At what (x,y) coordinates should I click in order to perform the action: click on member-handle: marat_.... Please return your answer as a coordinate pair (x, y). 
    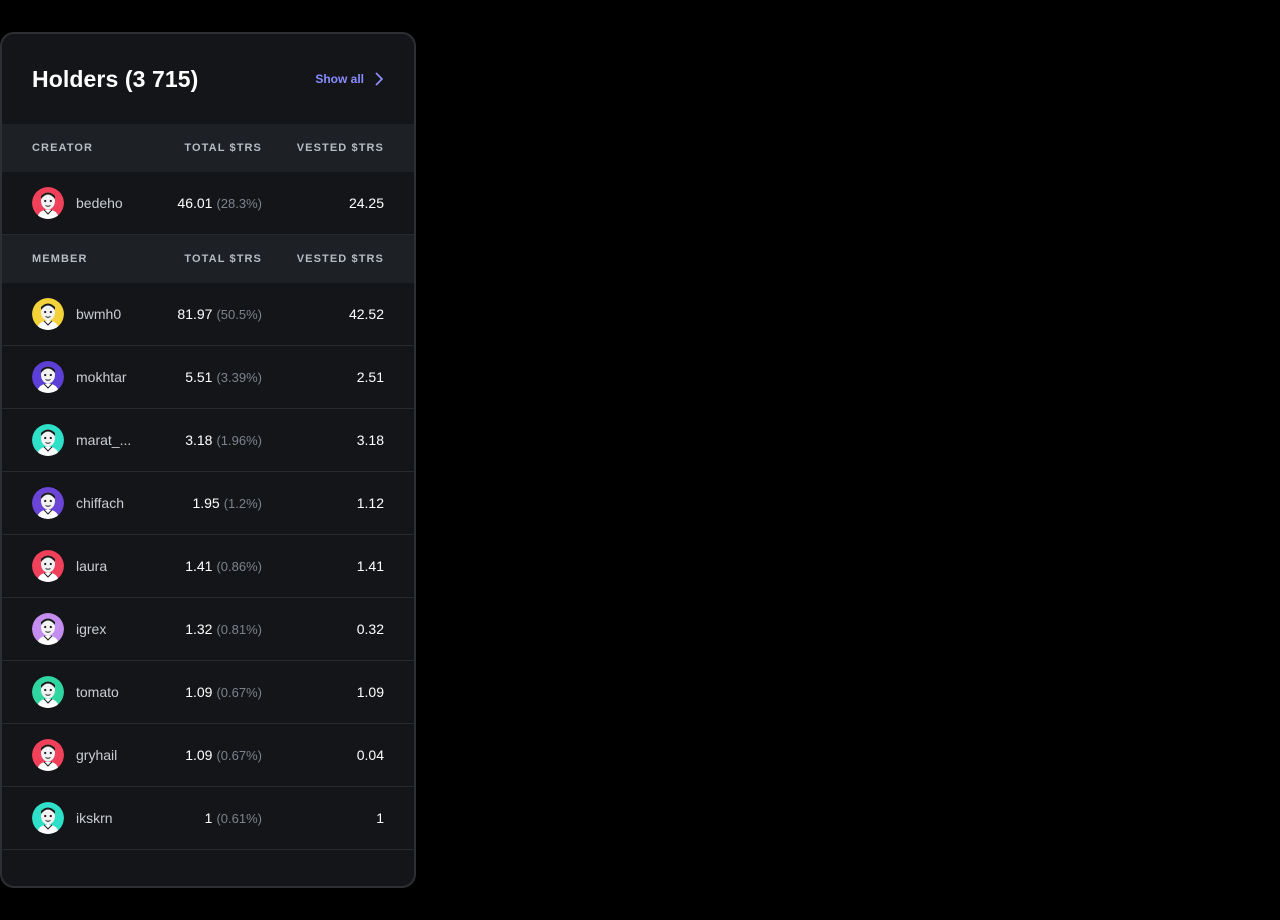
    Looking at the image, I should click on (103, 440).